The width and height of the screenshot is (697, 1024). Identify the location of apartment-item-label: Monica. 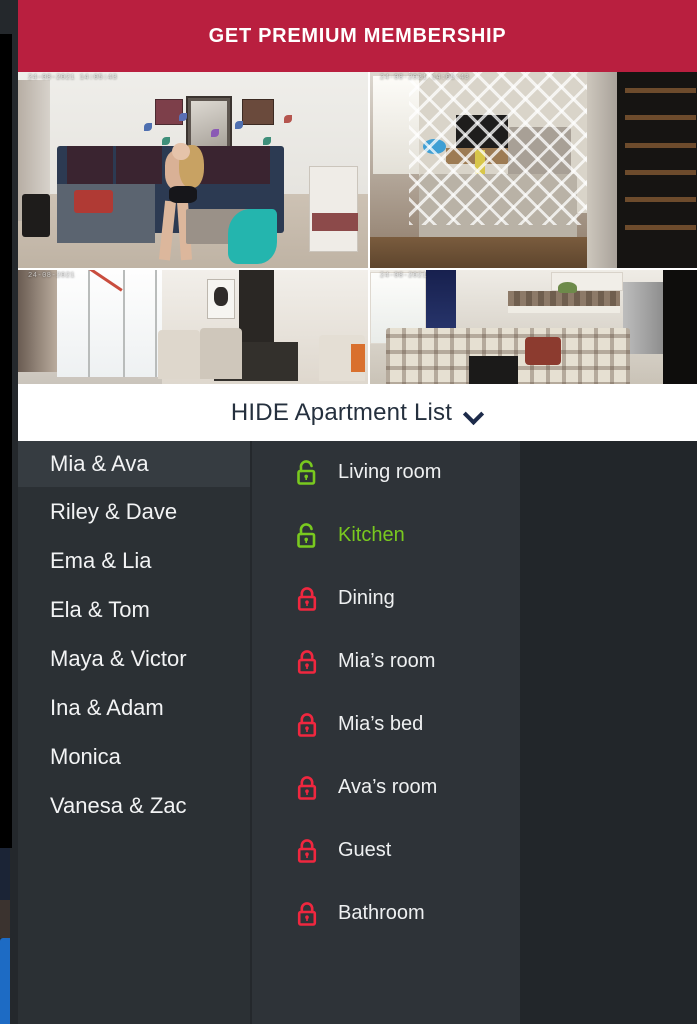
(85, 756).